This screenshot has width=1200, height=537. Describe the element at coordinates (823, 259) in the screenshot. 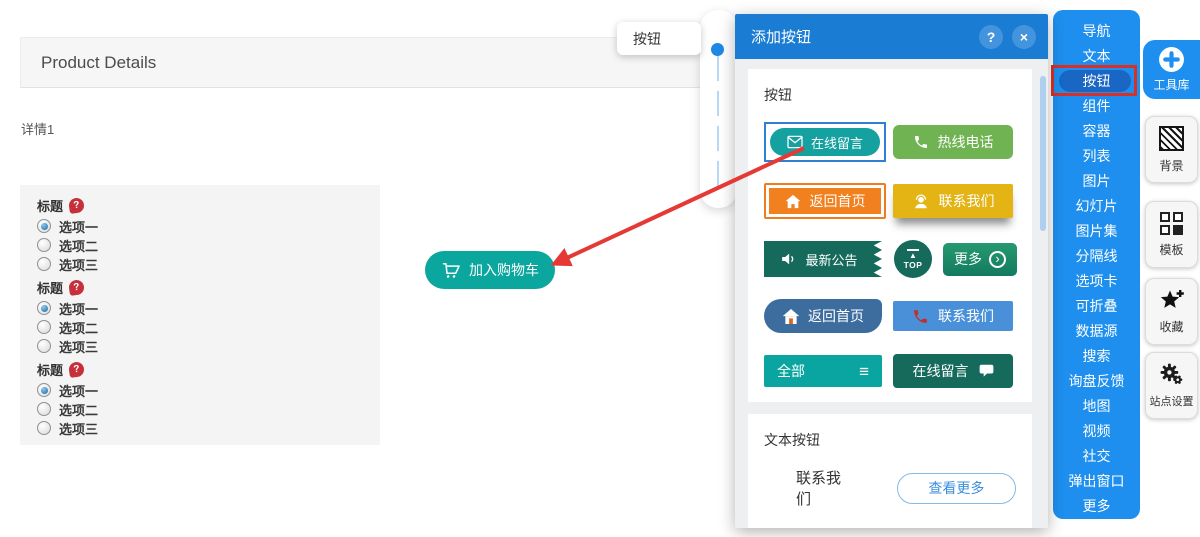

I see `sample-latest-news-button: 最新公告` at that location.